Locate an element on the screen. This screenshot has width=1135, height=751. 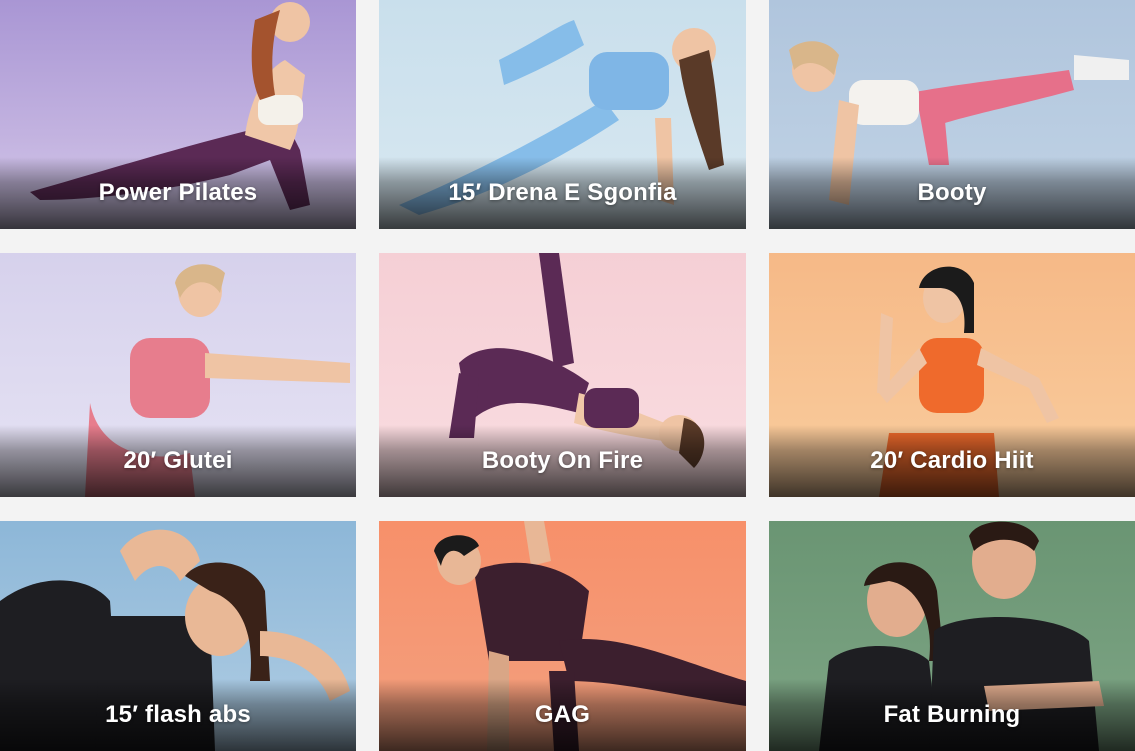
workout-card-fat-burning: Fat Burning is located at coordinates (952, 636).